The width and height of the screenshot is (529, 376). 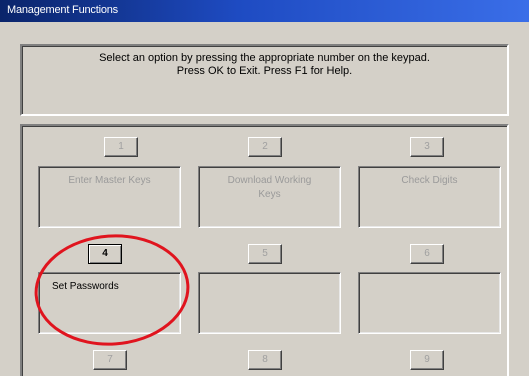 What do you see at coordinates (105, 254) in the screenshot?
I see `key-button-4: 4` at bounding box center [105, 254].